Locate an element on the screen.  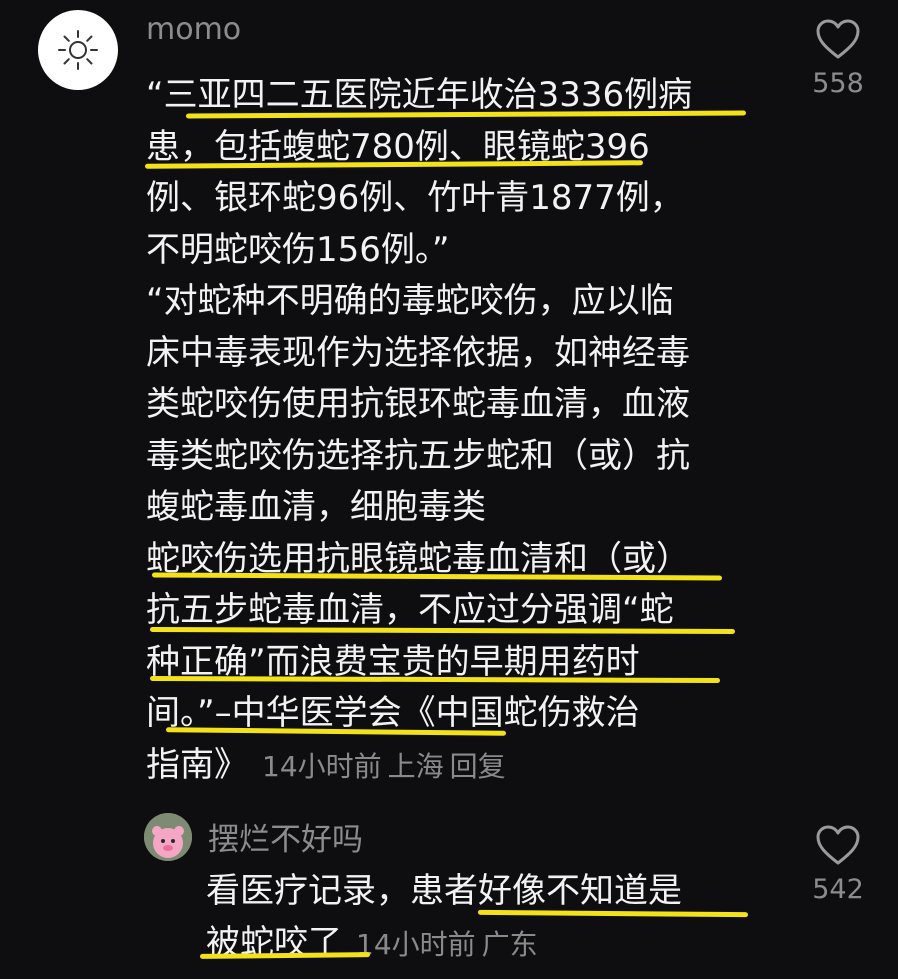
comment-line: 指南》 is located at coordinates (197, 764).